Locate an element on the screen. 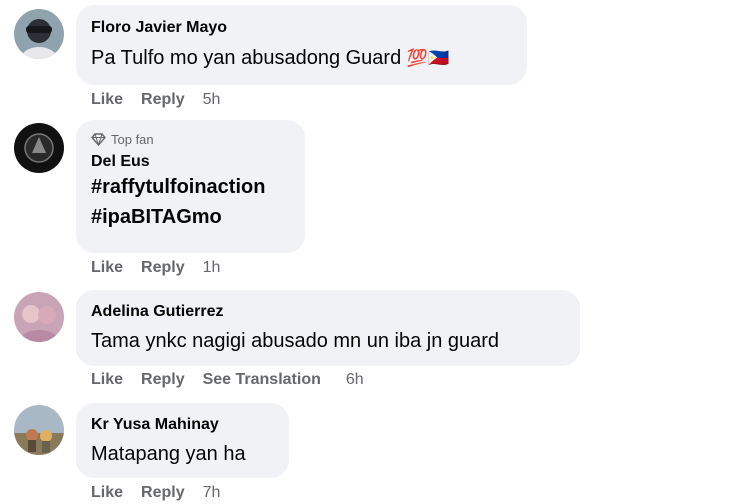 The image size is (750, 504). comment-bubble: Kr Yusa Mahinay Matapang yan ha is located at coordinates (182, 440).